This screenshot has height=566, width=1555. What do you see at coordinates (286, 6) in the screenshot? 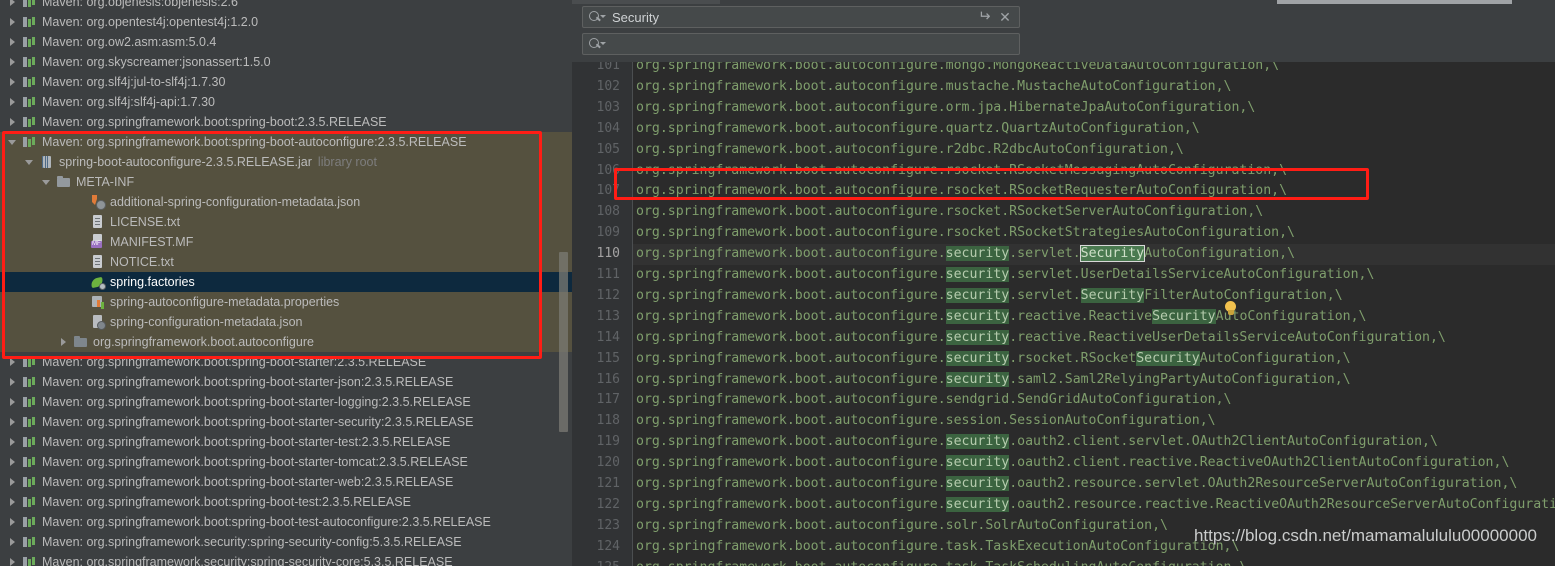
I see `tree-row: Maven: org.objenesis:objenesis:2.6` at bounding box center [286, 6].